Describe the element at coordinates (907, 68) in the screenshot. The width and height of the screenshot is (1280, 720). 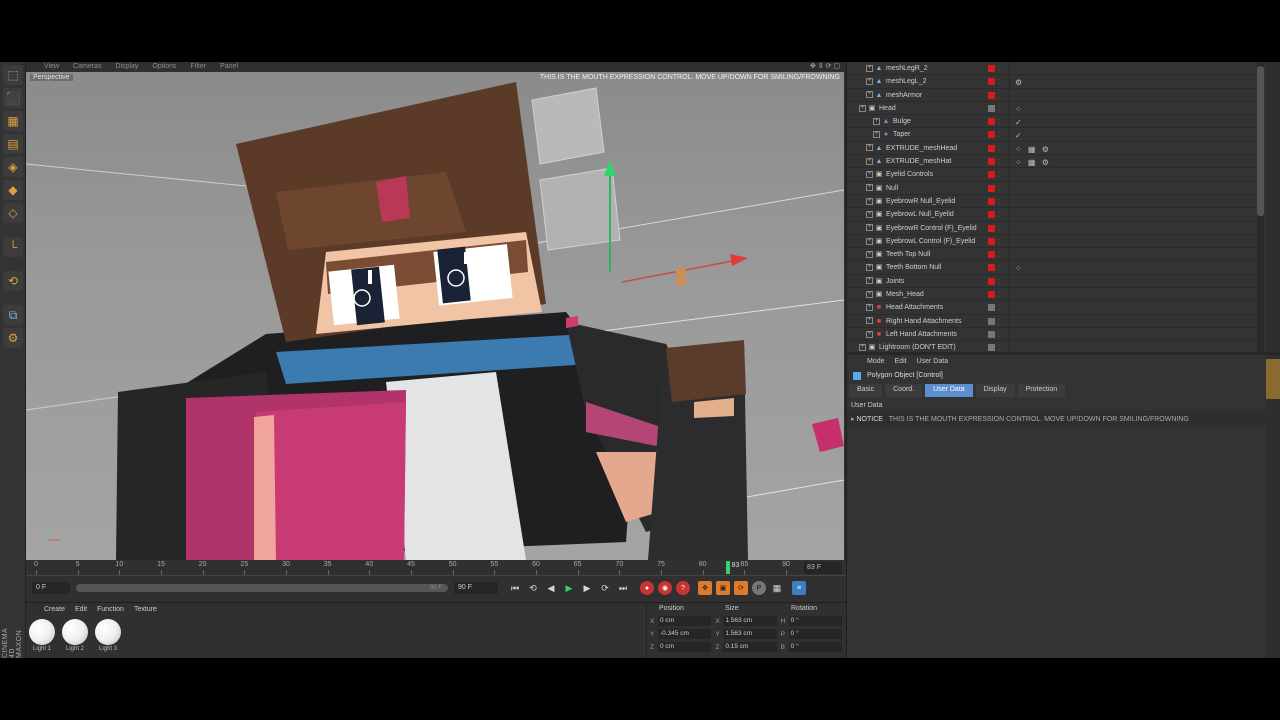
I see `object-name: meshLegR_2` at that location.